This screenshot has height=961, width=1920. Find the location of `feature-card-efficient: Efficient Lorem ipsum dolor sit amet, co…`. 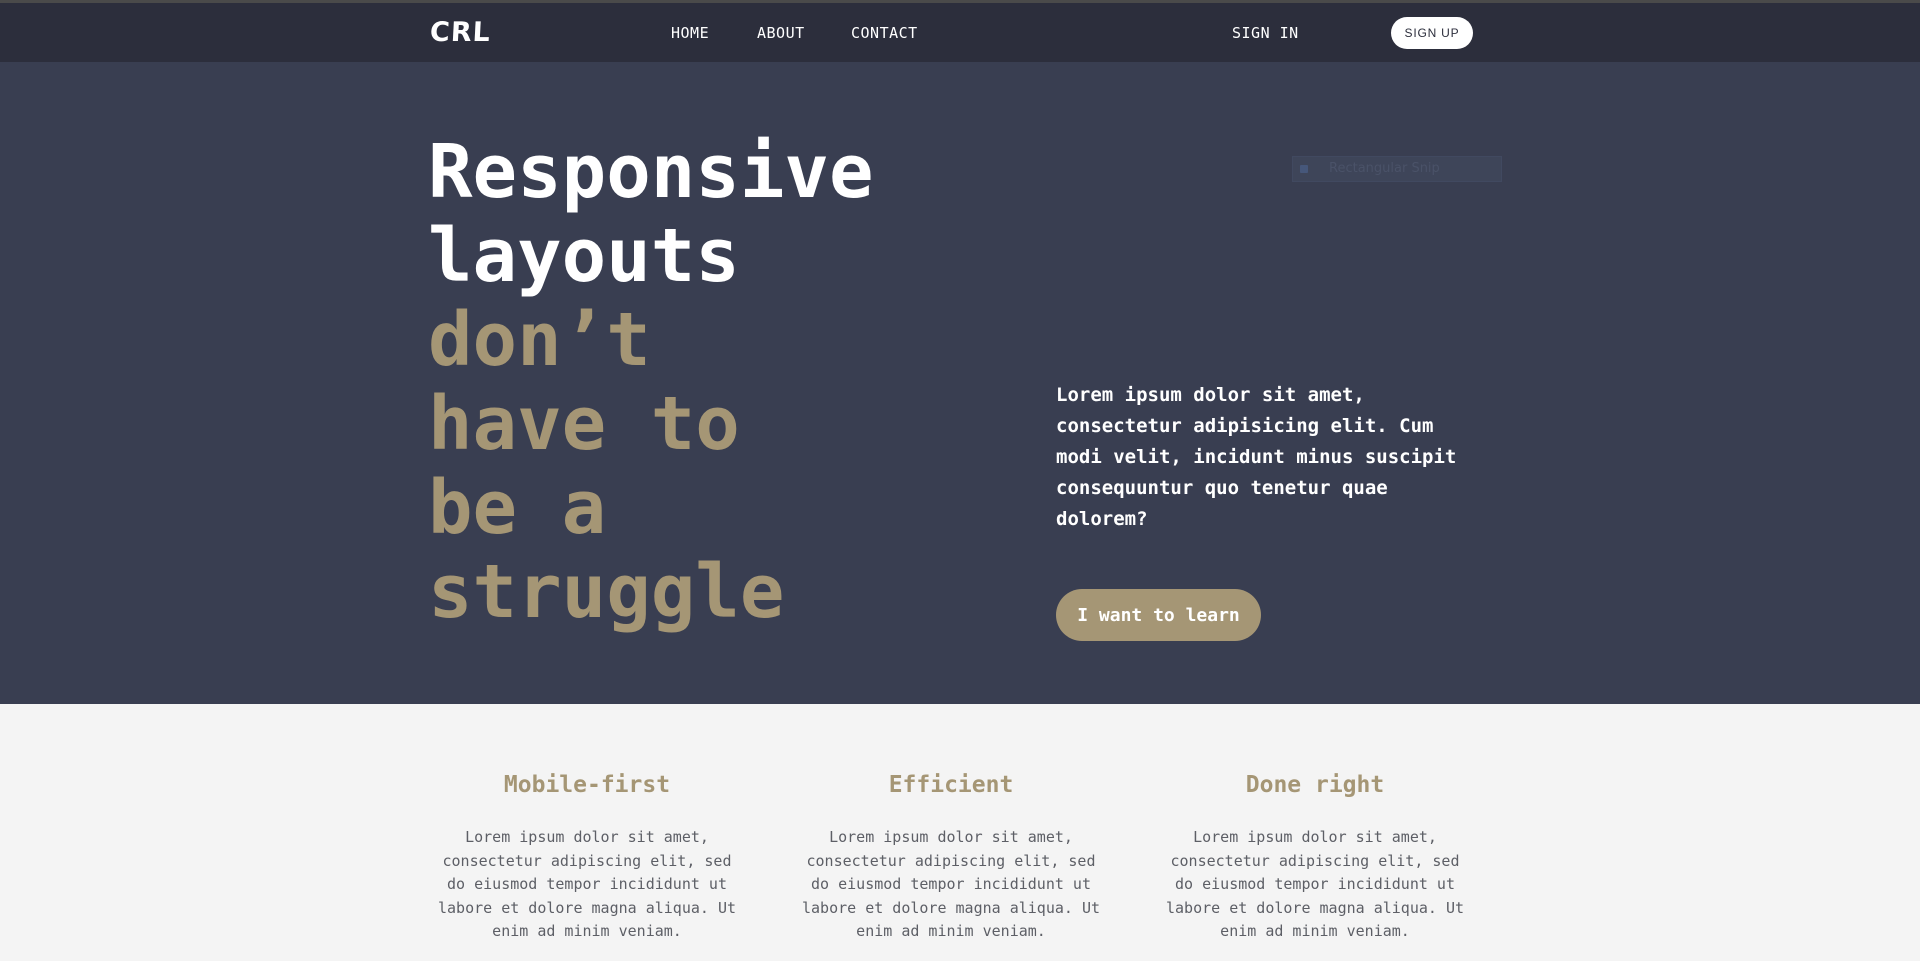

feature-card-efficient: Efficient Lorem ipsum dolor sit amet, co… is located at coordinates (951, 857).